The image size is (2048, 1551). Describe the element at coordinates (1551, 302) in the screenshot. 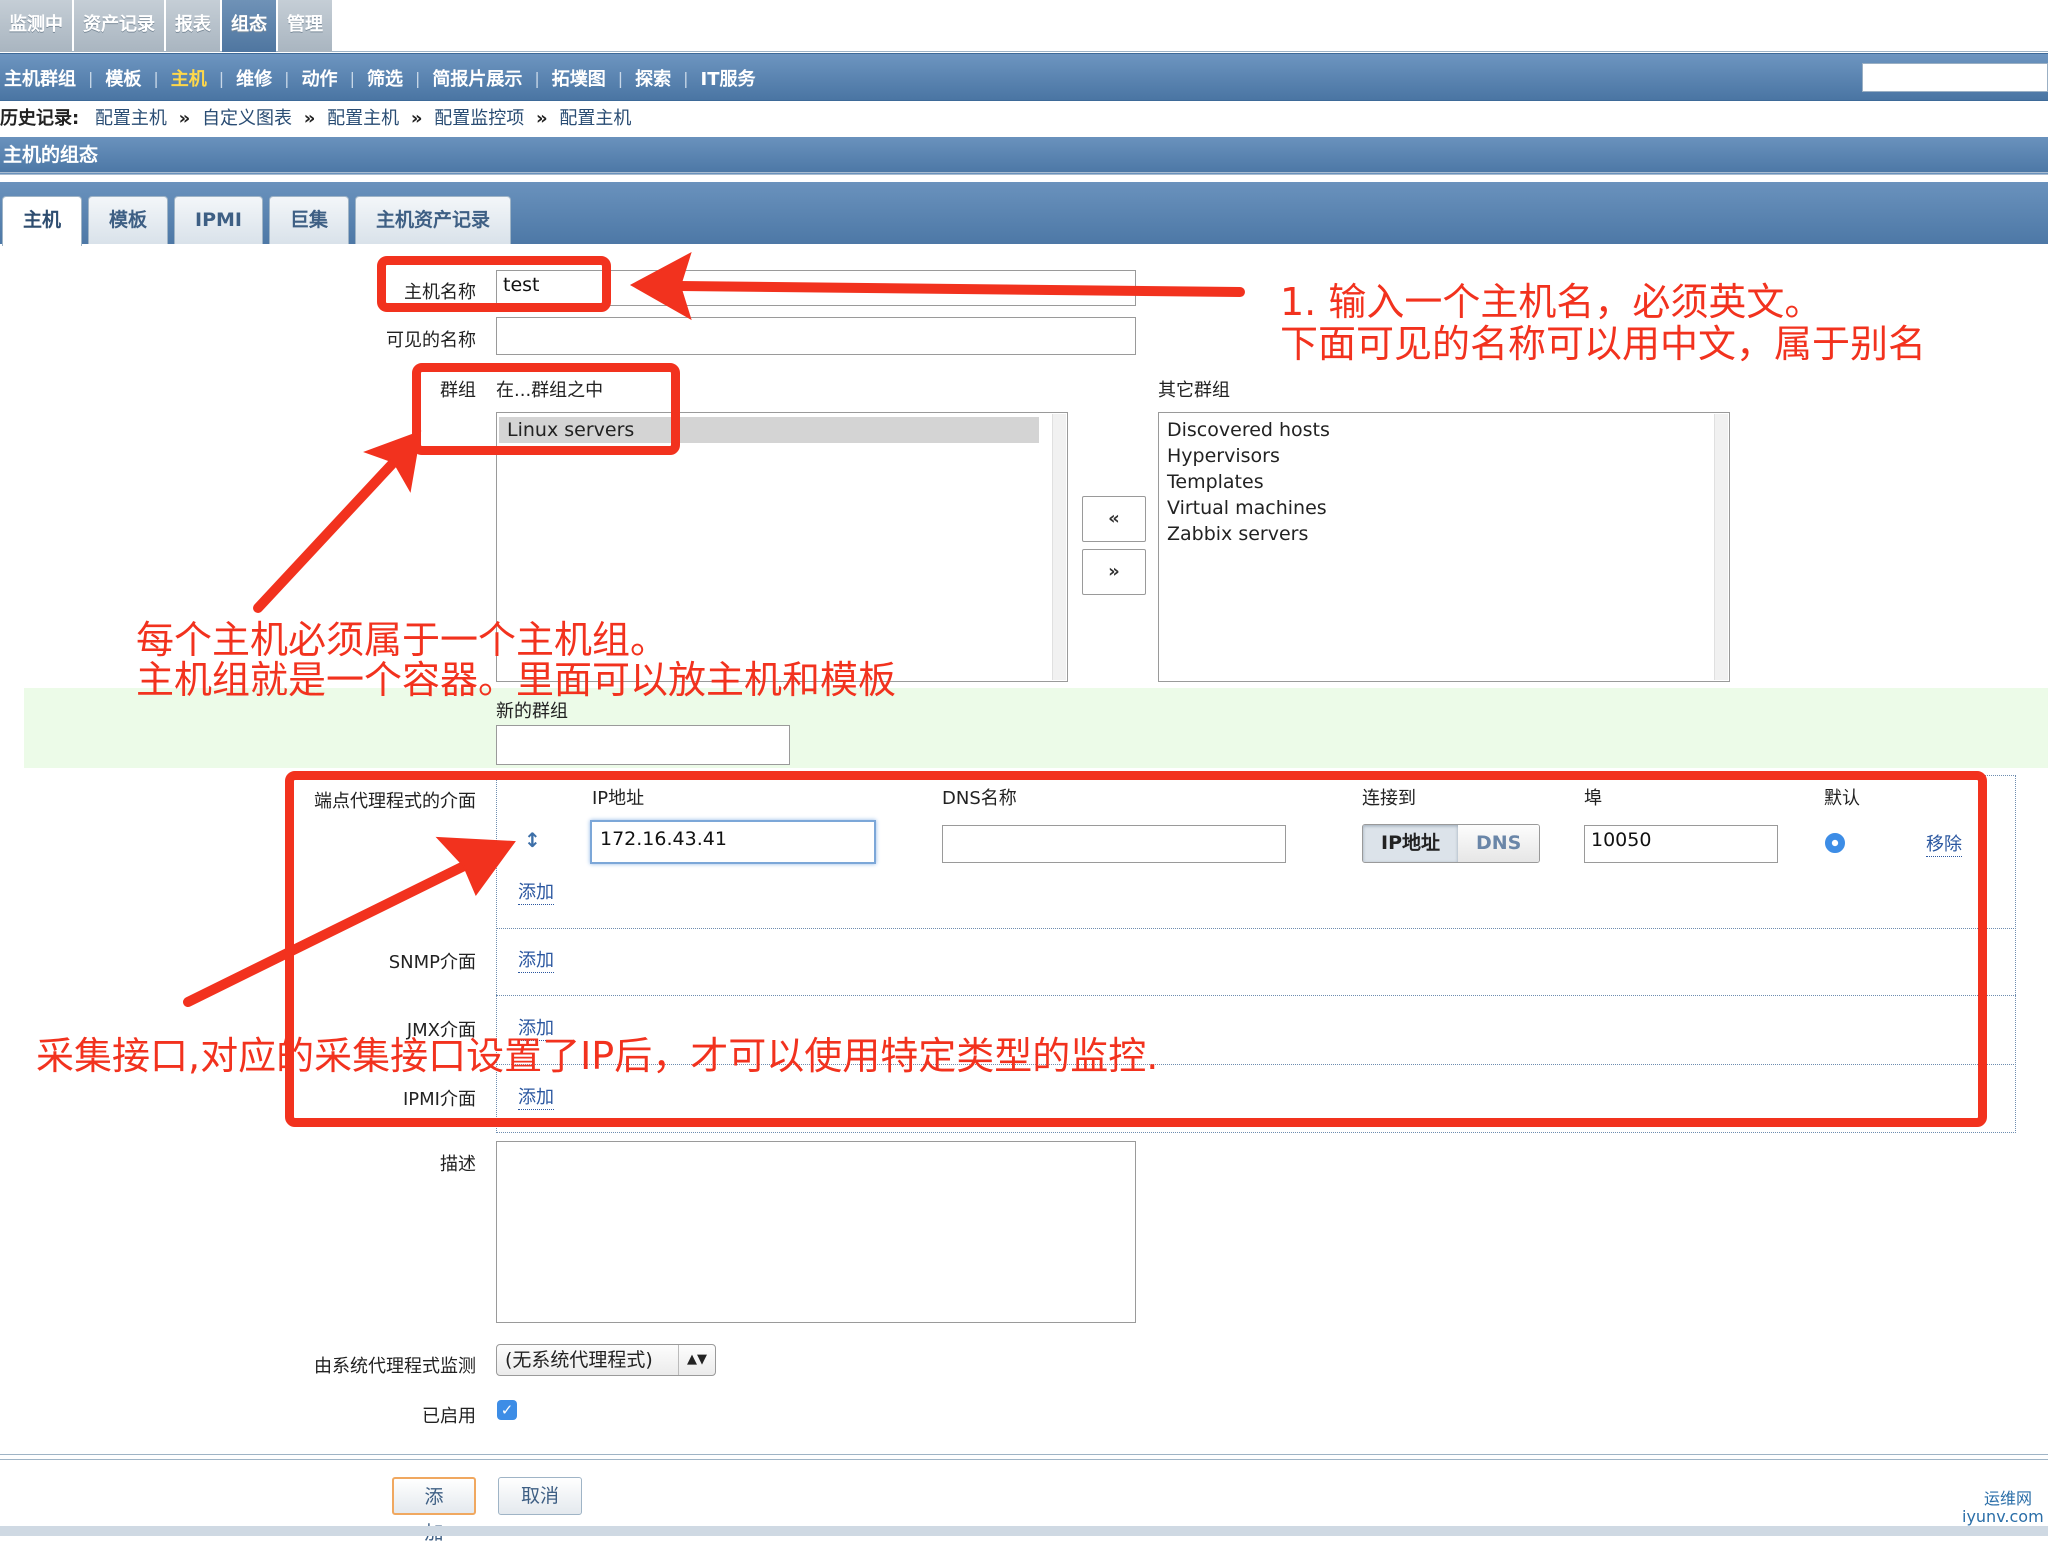

I see `annotation-host-name-line1: 1. 输入一个主机名，必须英文。` at that location.